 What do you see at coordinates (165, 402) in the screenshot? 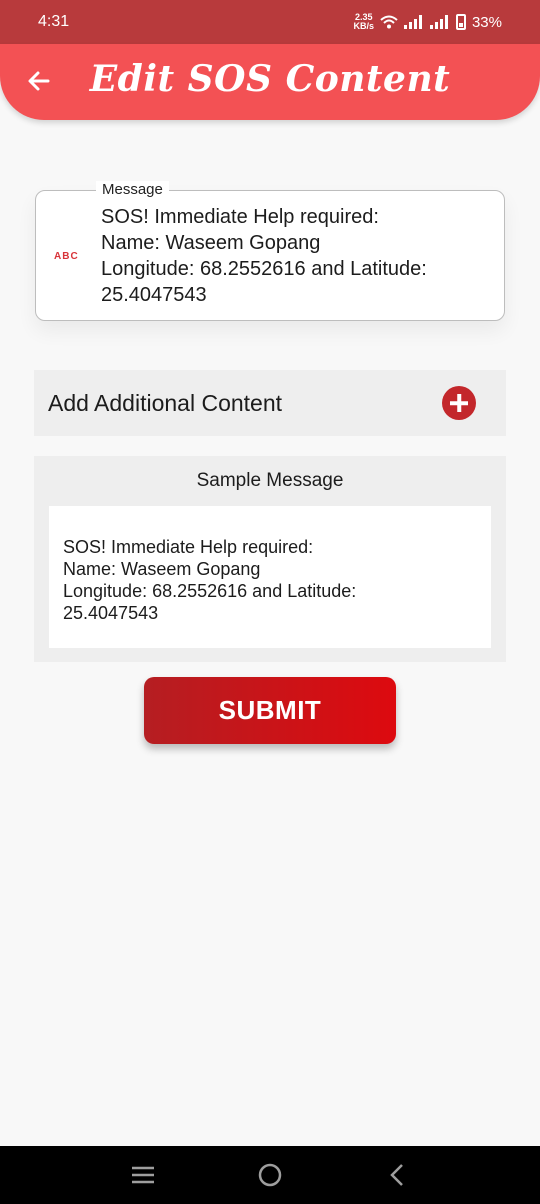
I see `add-additional-content-label: Add Additional Content` at bounding box center [165, 402].